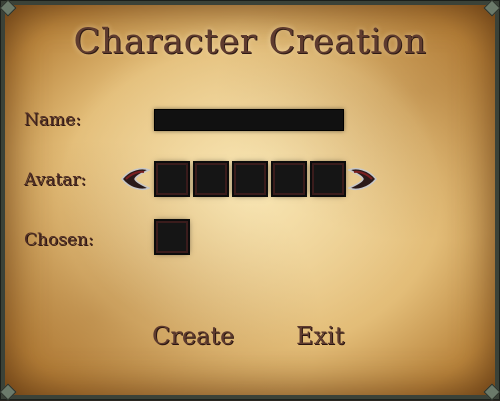 Image resolution: width=500 pixels, height=401 pixels. Describe the element at coordinates (135, 179) in the screenshot. I see `left-arrow-icon` at that location.